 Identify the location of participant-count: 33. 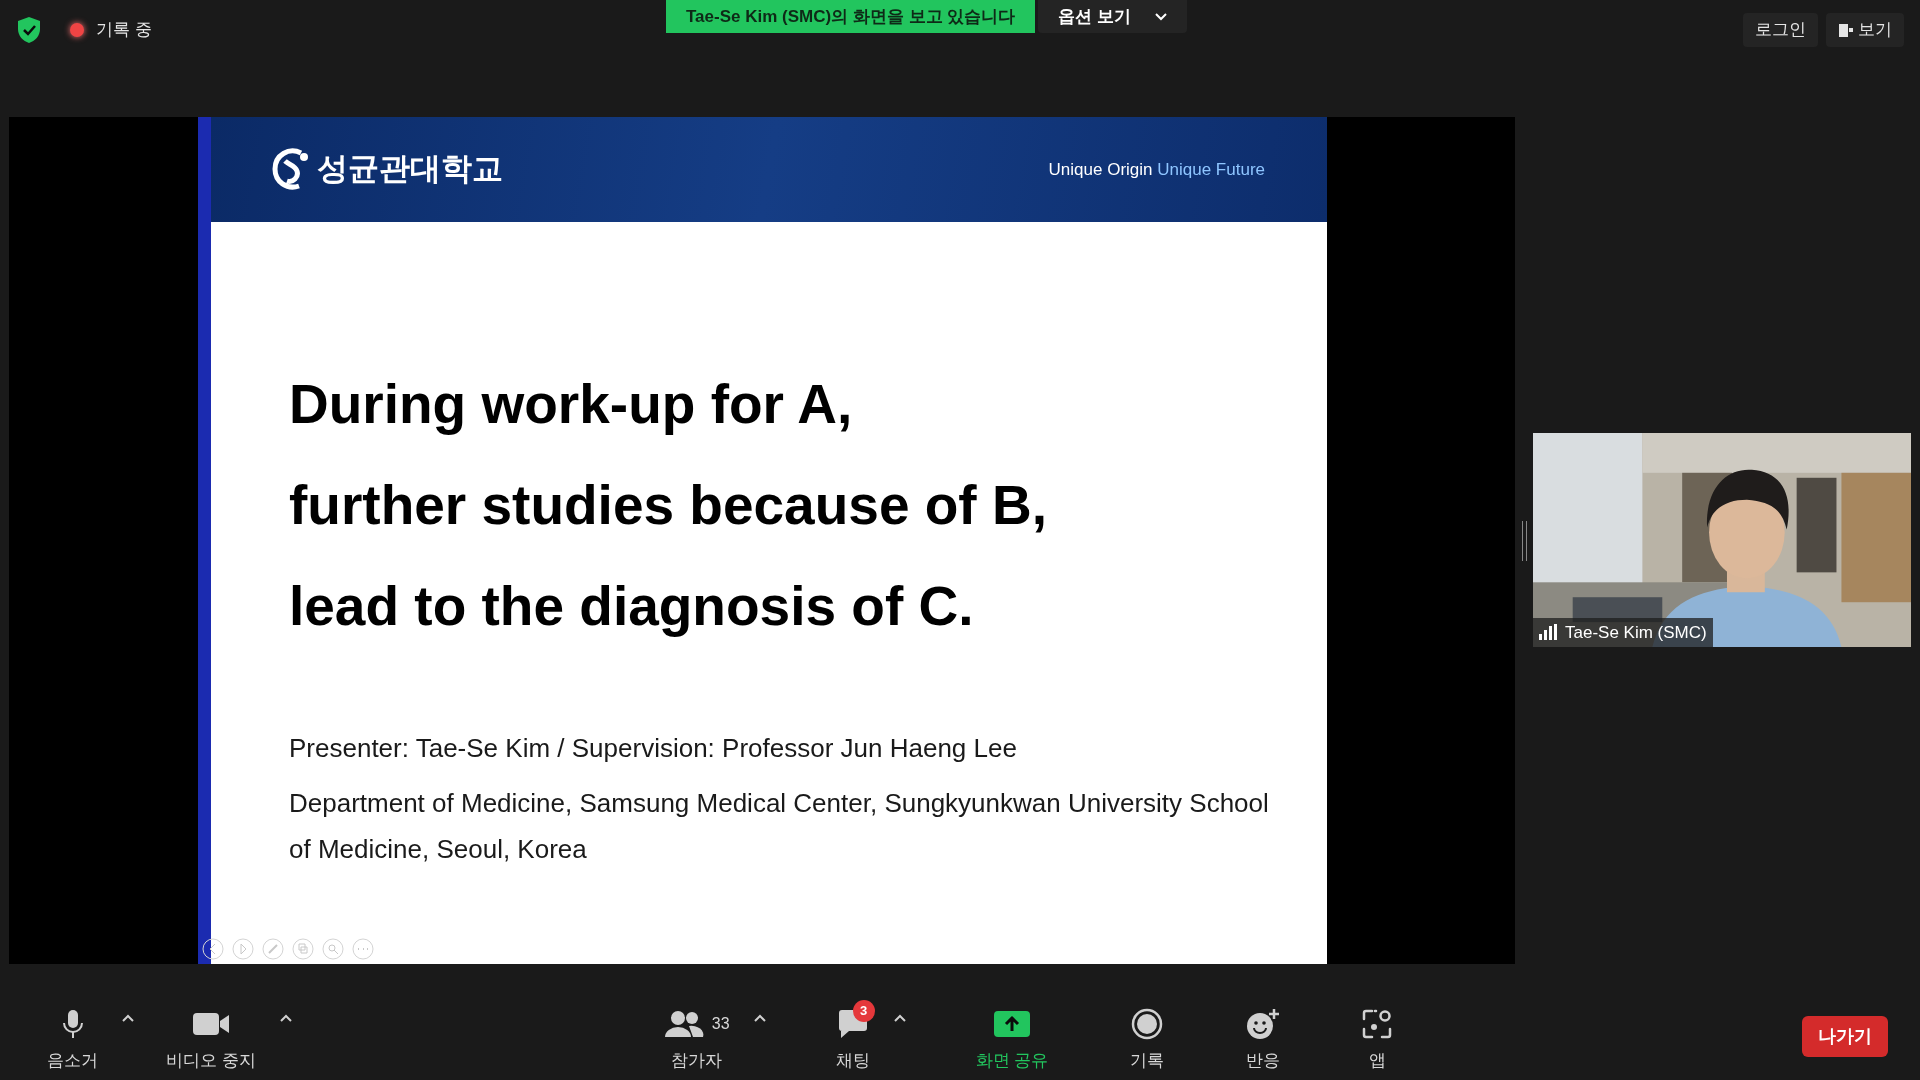
(720, 1024).